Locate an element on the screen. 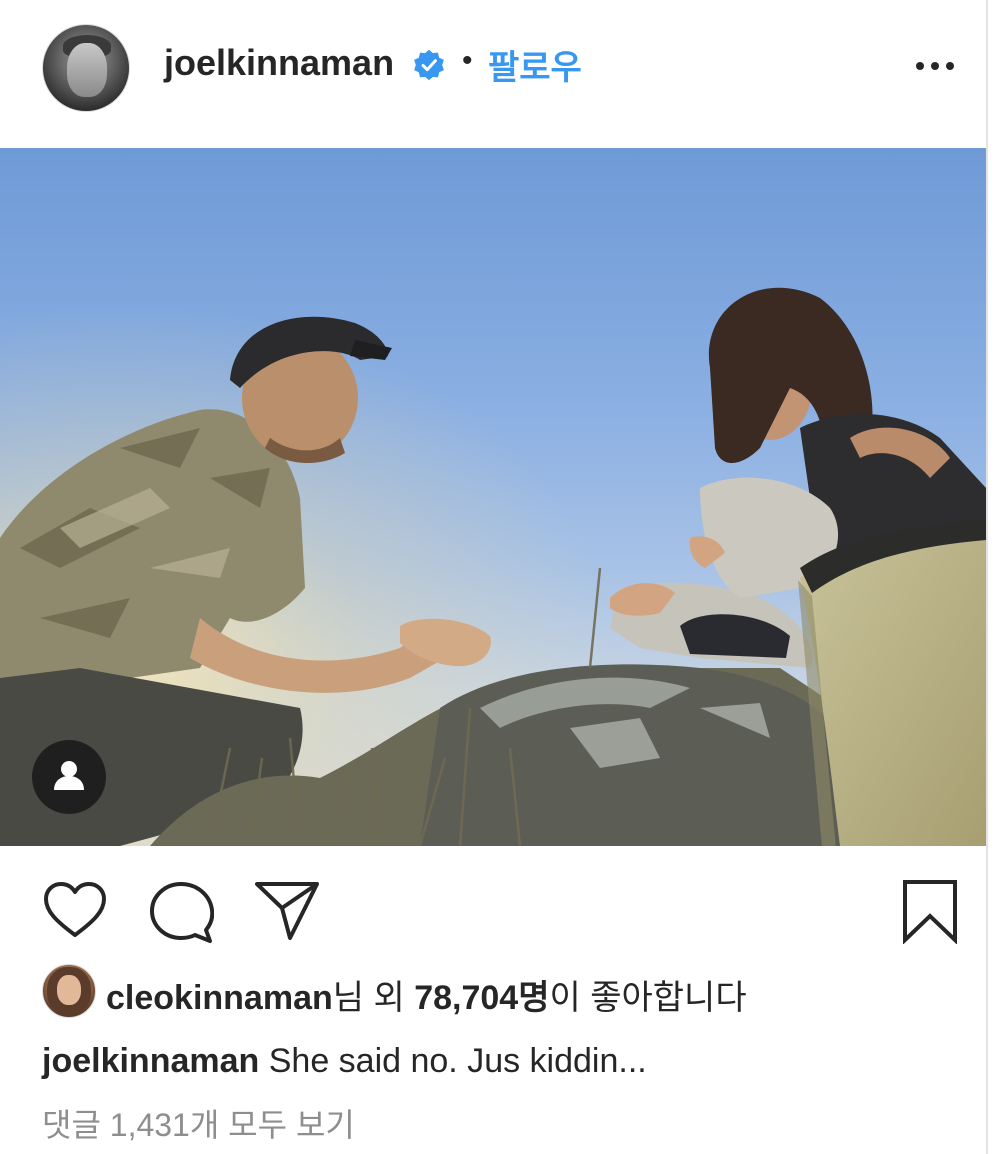 The height and width of the screenshot is (1154, 1000). avatar-face is located at coordinates (87, 70).